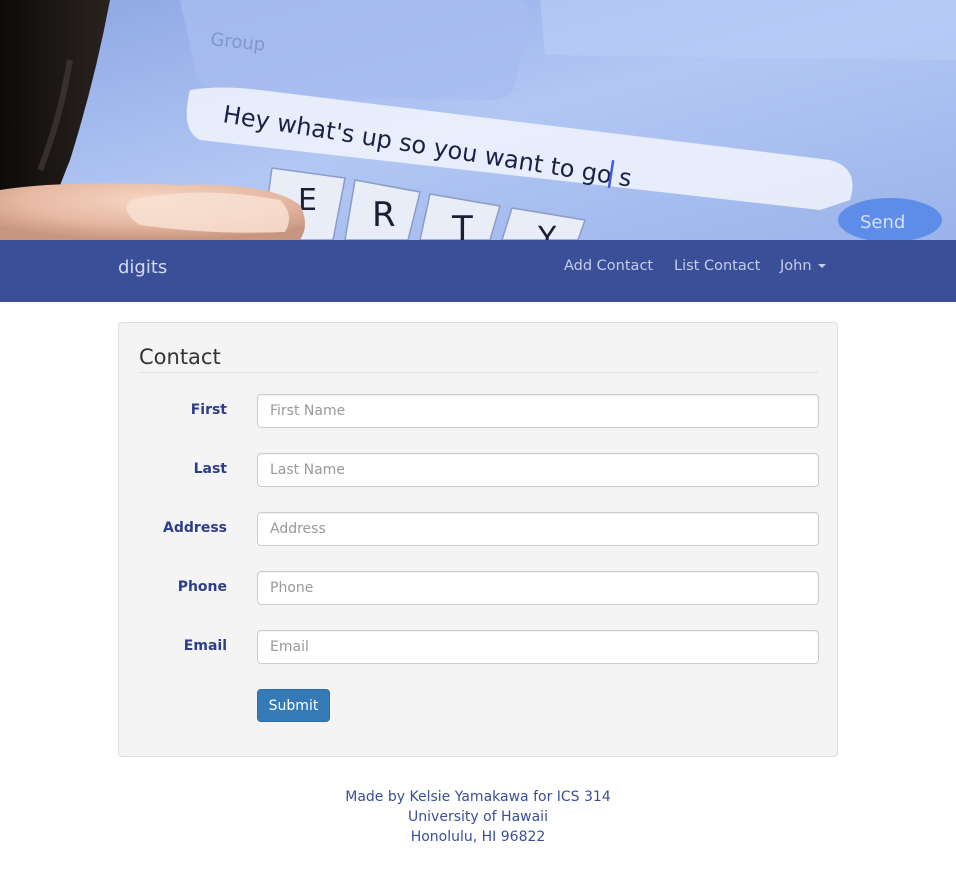  What do you see at coordinates (293, 705) in the screenshot?
I see `submit-button: Submit` at bounding box center [293, 705].